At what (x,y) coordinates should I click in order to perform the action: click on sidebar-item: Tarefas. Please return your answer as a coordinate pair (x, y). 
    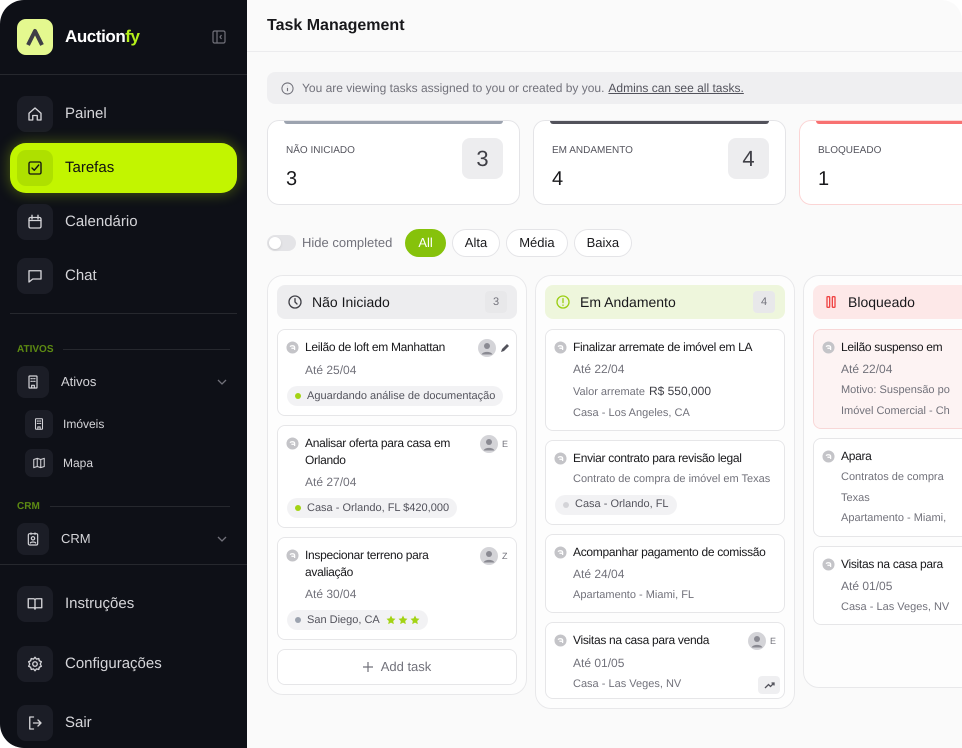
    Looking at the image, I should click on (123, 168).